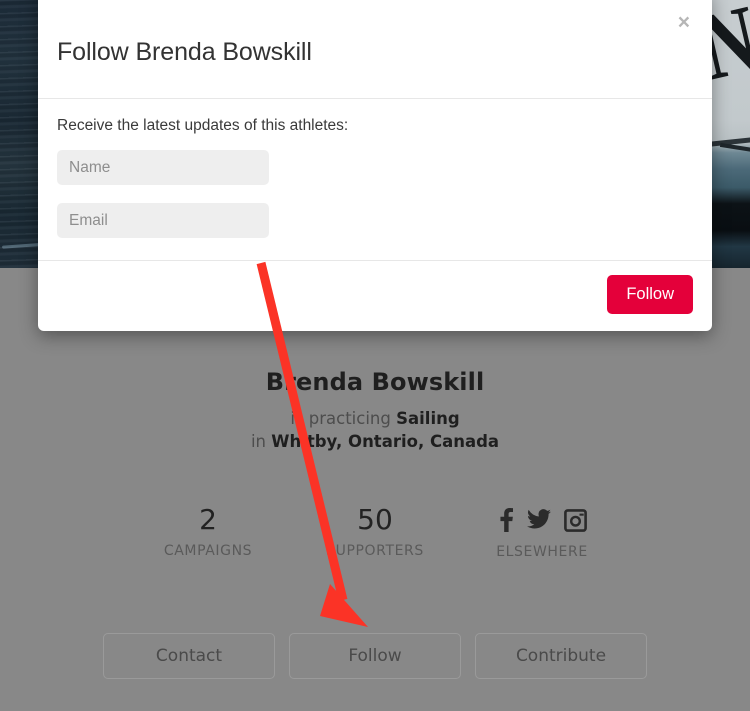  I want to click on stat-elsewhere-label: ELSEWHERE, so click(542, 552).